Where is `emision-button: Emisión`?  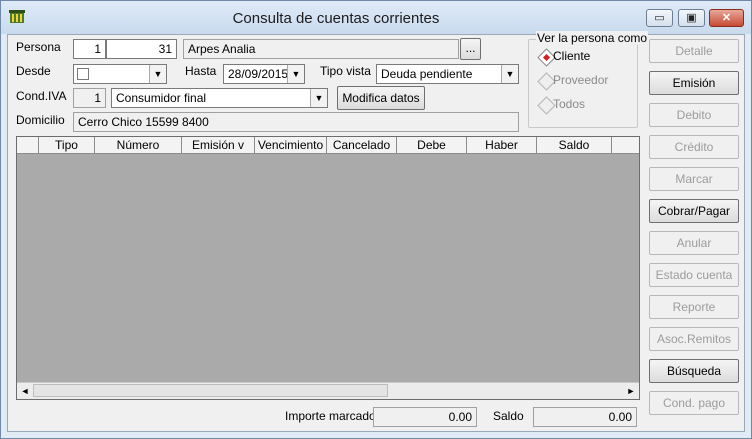
emision-button: Emisión is located at coordinates (694, 83).